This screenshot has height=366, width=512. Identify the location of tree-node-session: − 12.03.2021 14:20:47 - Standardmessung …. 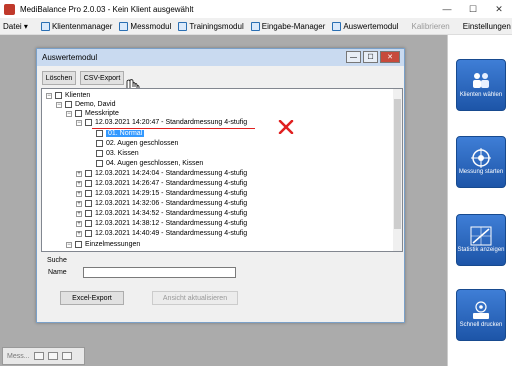
(161, 122).